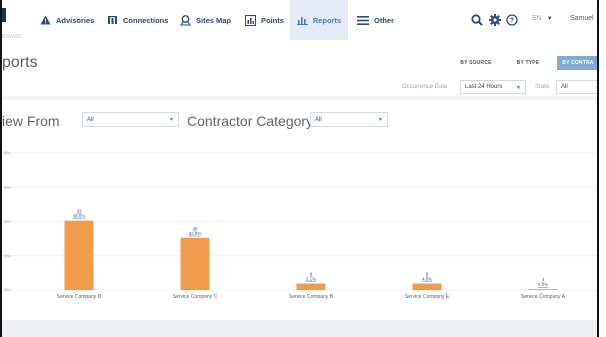  What do you see at coordinates (349, 119) in the screenshot?
I see `contractor-category-select: All ▼` at bounding box center [349, 119].